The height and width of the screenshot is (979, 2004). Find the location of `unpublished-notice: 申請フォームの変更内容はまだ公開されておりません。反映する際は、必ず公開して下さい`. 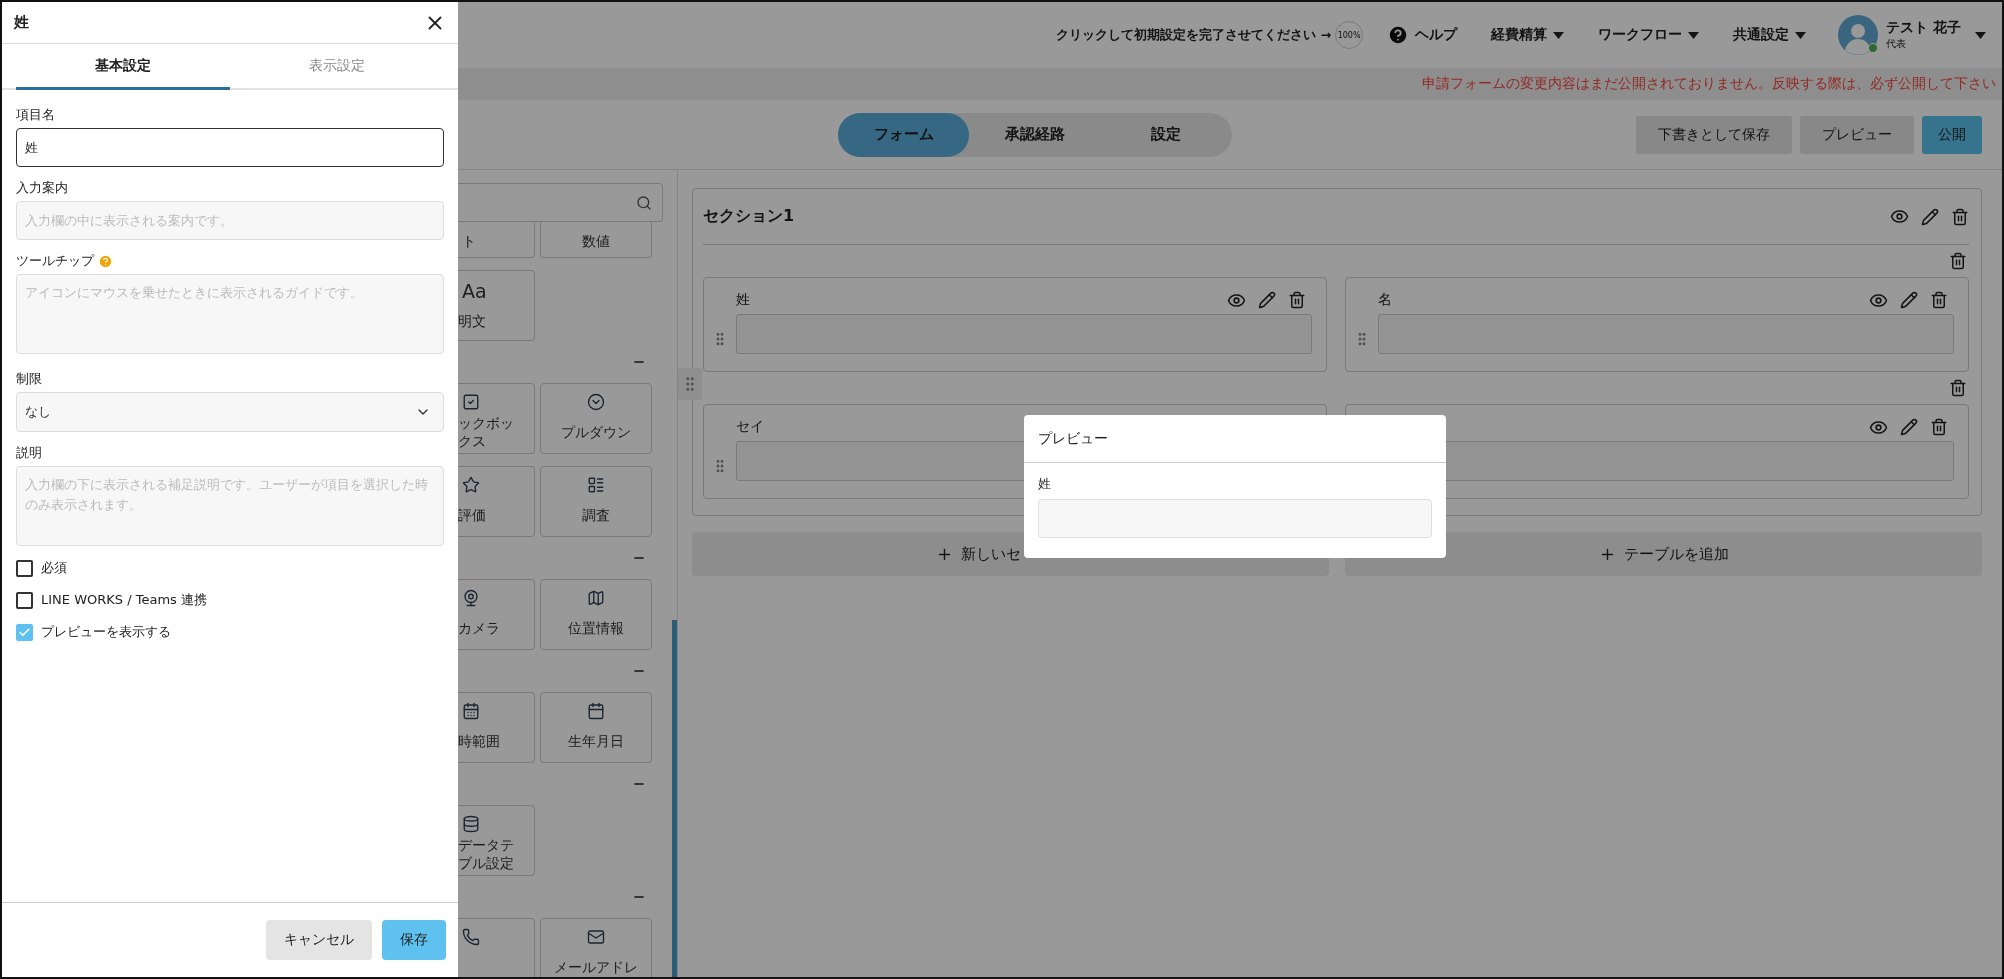

unpublished-notice: 申請フォームの変更内容はまだ公開されておりません。反映する際は、必ず公開して下さい is located at coordinates (1709, 84).